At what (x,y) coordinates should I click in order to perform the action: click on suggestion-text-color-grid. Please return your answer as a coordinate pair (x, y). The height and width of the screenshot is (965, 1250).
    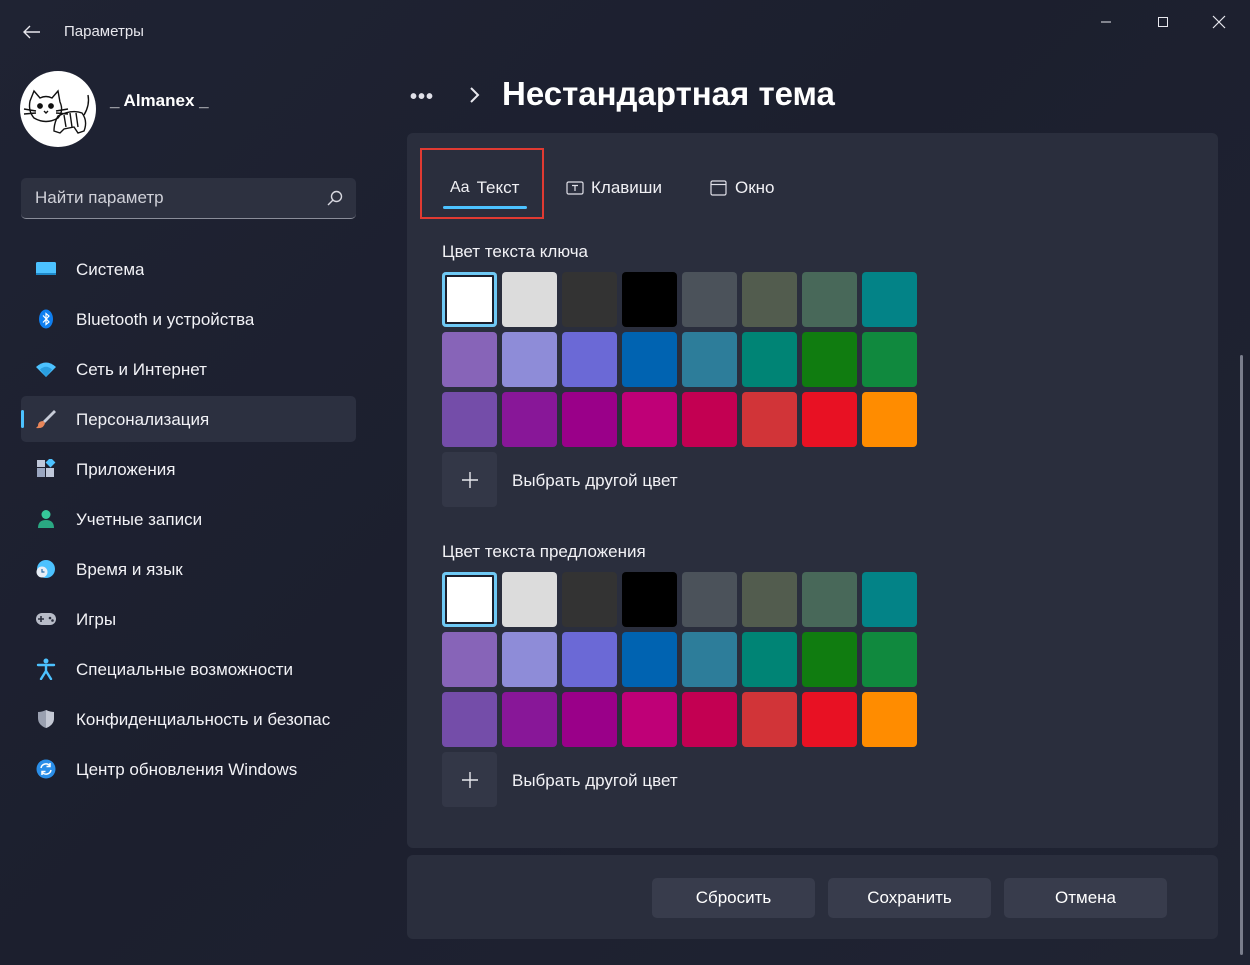
    Looking at the image, I should click on (680, 659).